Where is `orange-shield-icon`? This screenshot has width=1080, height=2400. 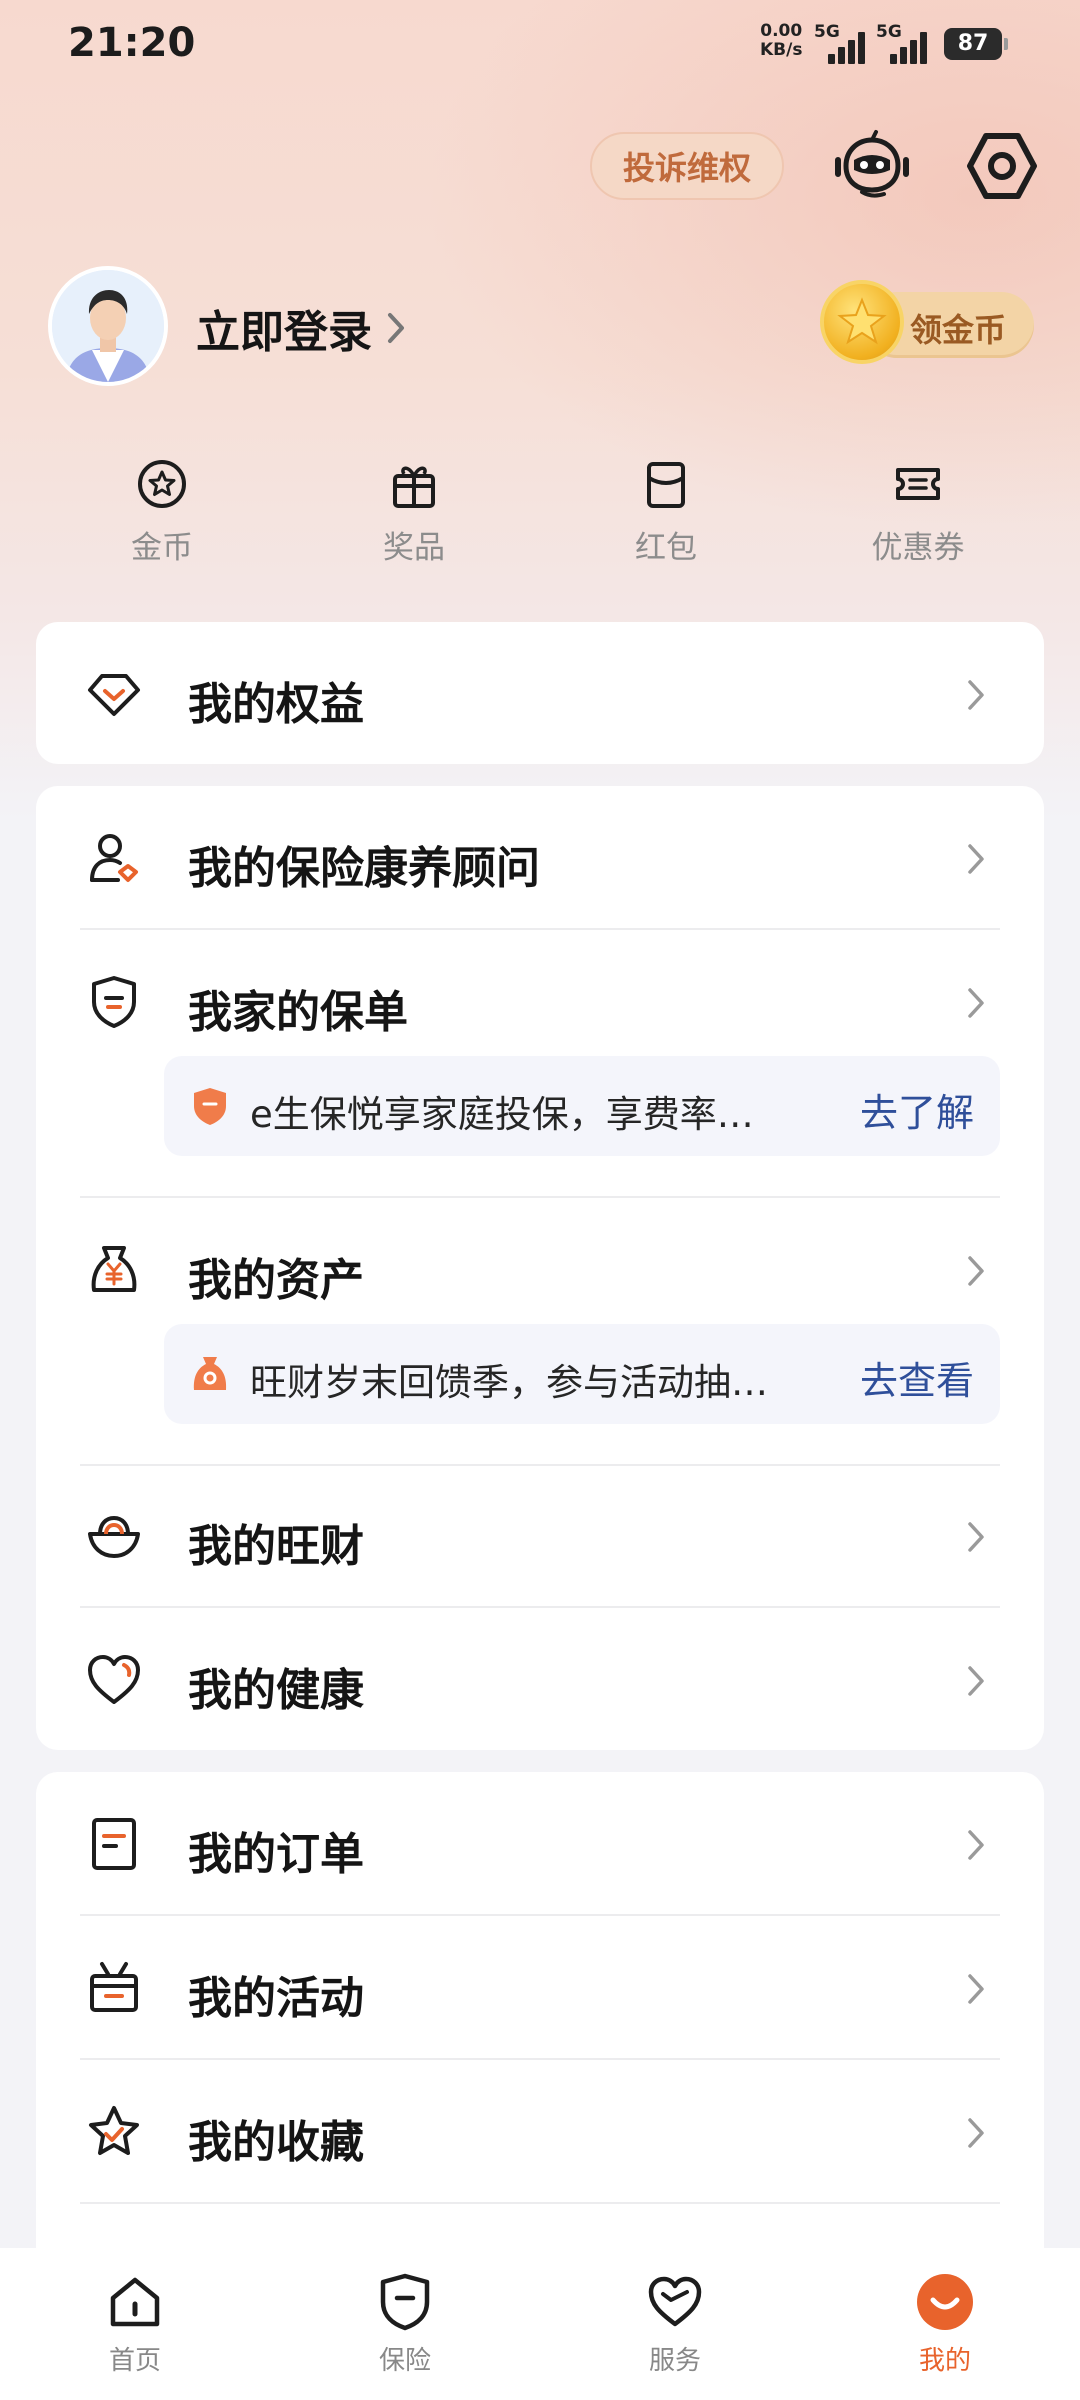 orange-shield-icon is located at coordinates (210, 1106).